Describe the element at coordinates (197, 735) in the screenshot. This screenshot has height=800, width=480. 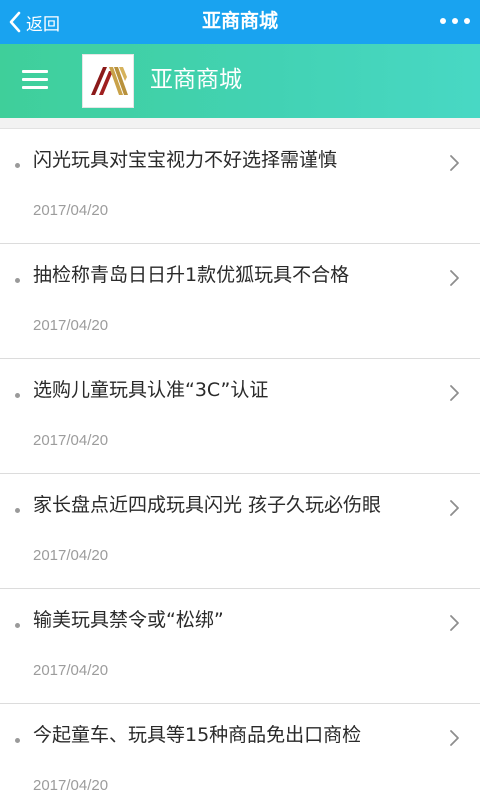
I see `article-title: 今起童车、玩具等15种商品免出口商检` at that location.